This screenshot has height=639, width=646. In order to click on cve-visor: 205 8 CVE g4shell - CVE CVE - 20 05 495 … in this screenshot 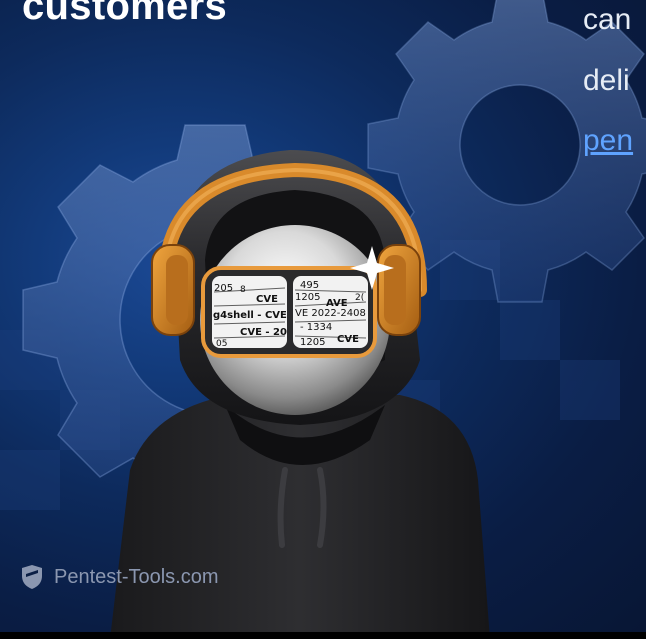, I will do `click(289, 312)`.